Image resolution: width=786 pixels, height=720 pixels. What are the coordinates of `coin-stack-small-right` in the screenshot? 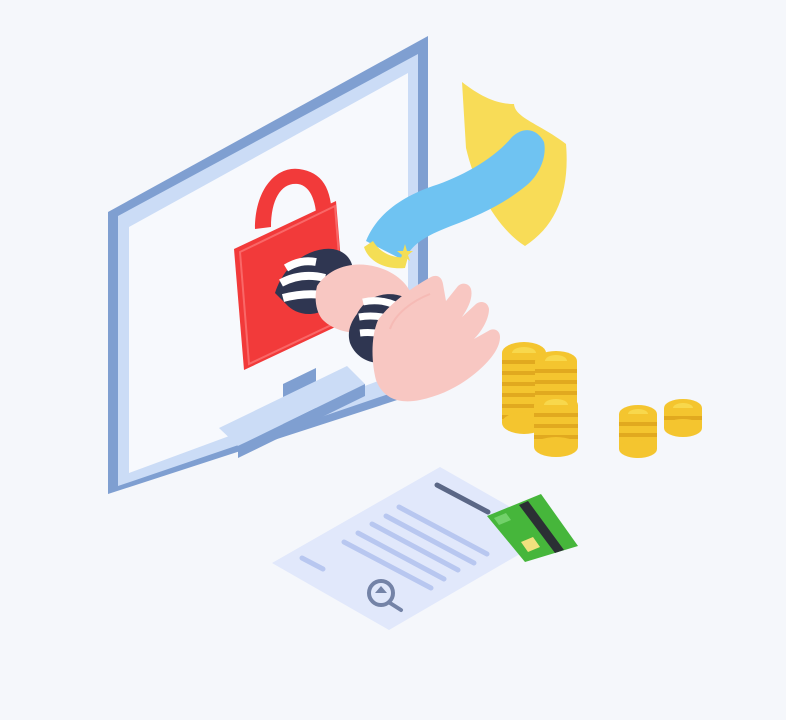 It's located at (683, 418).